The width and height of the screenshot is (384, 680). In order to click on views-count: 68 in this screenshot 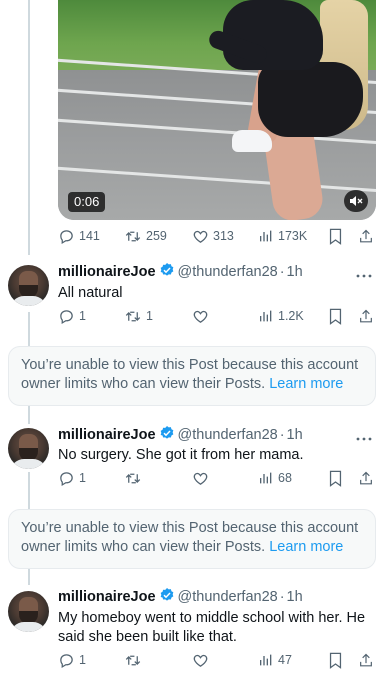, I will do `click(285, 478)`.